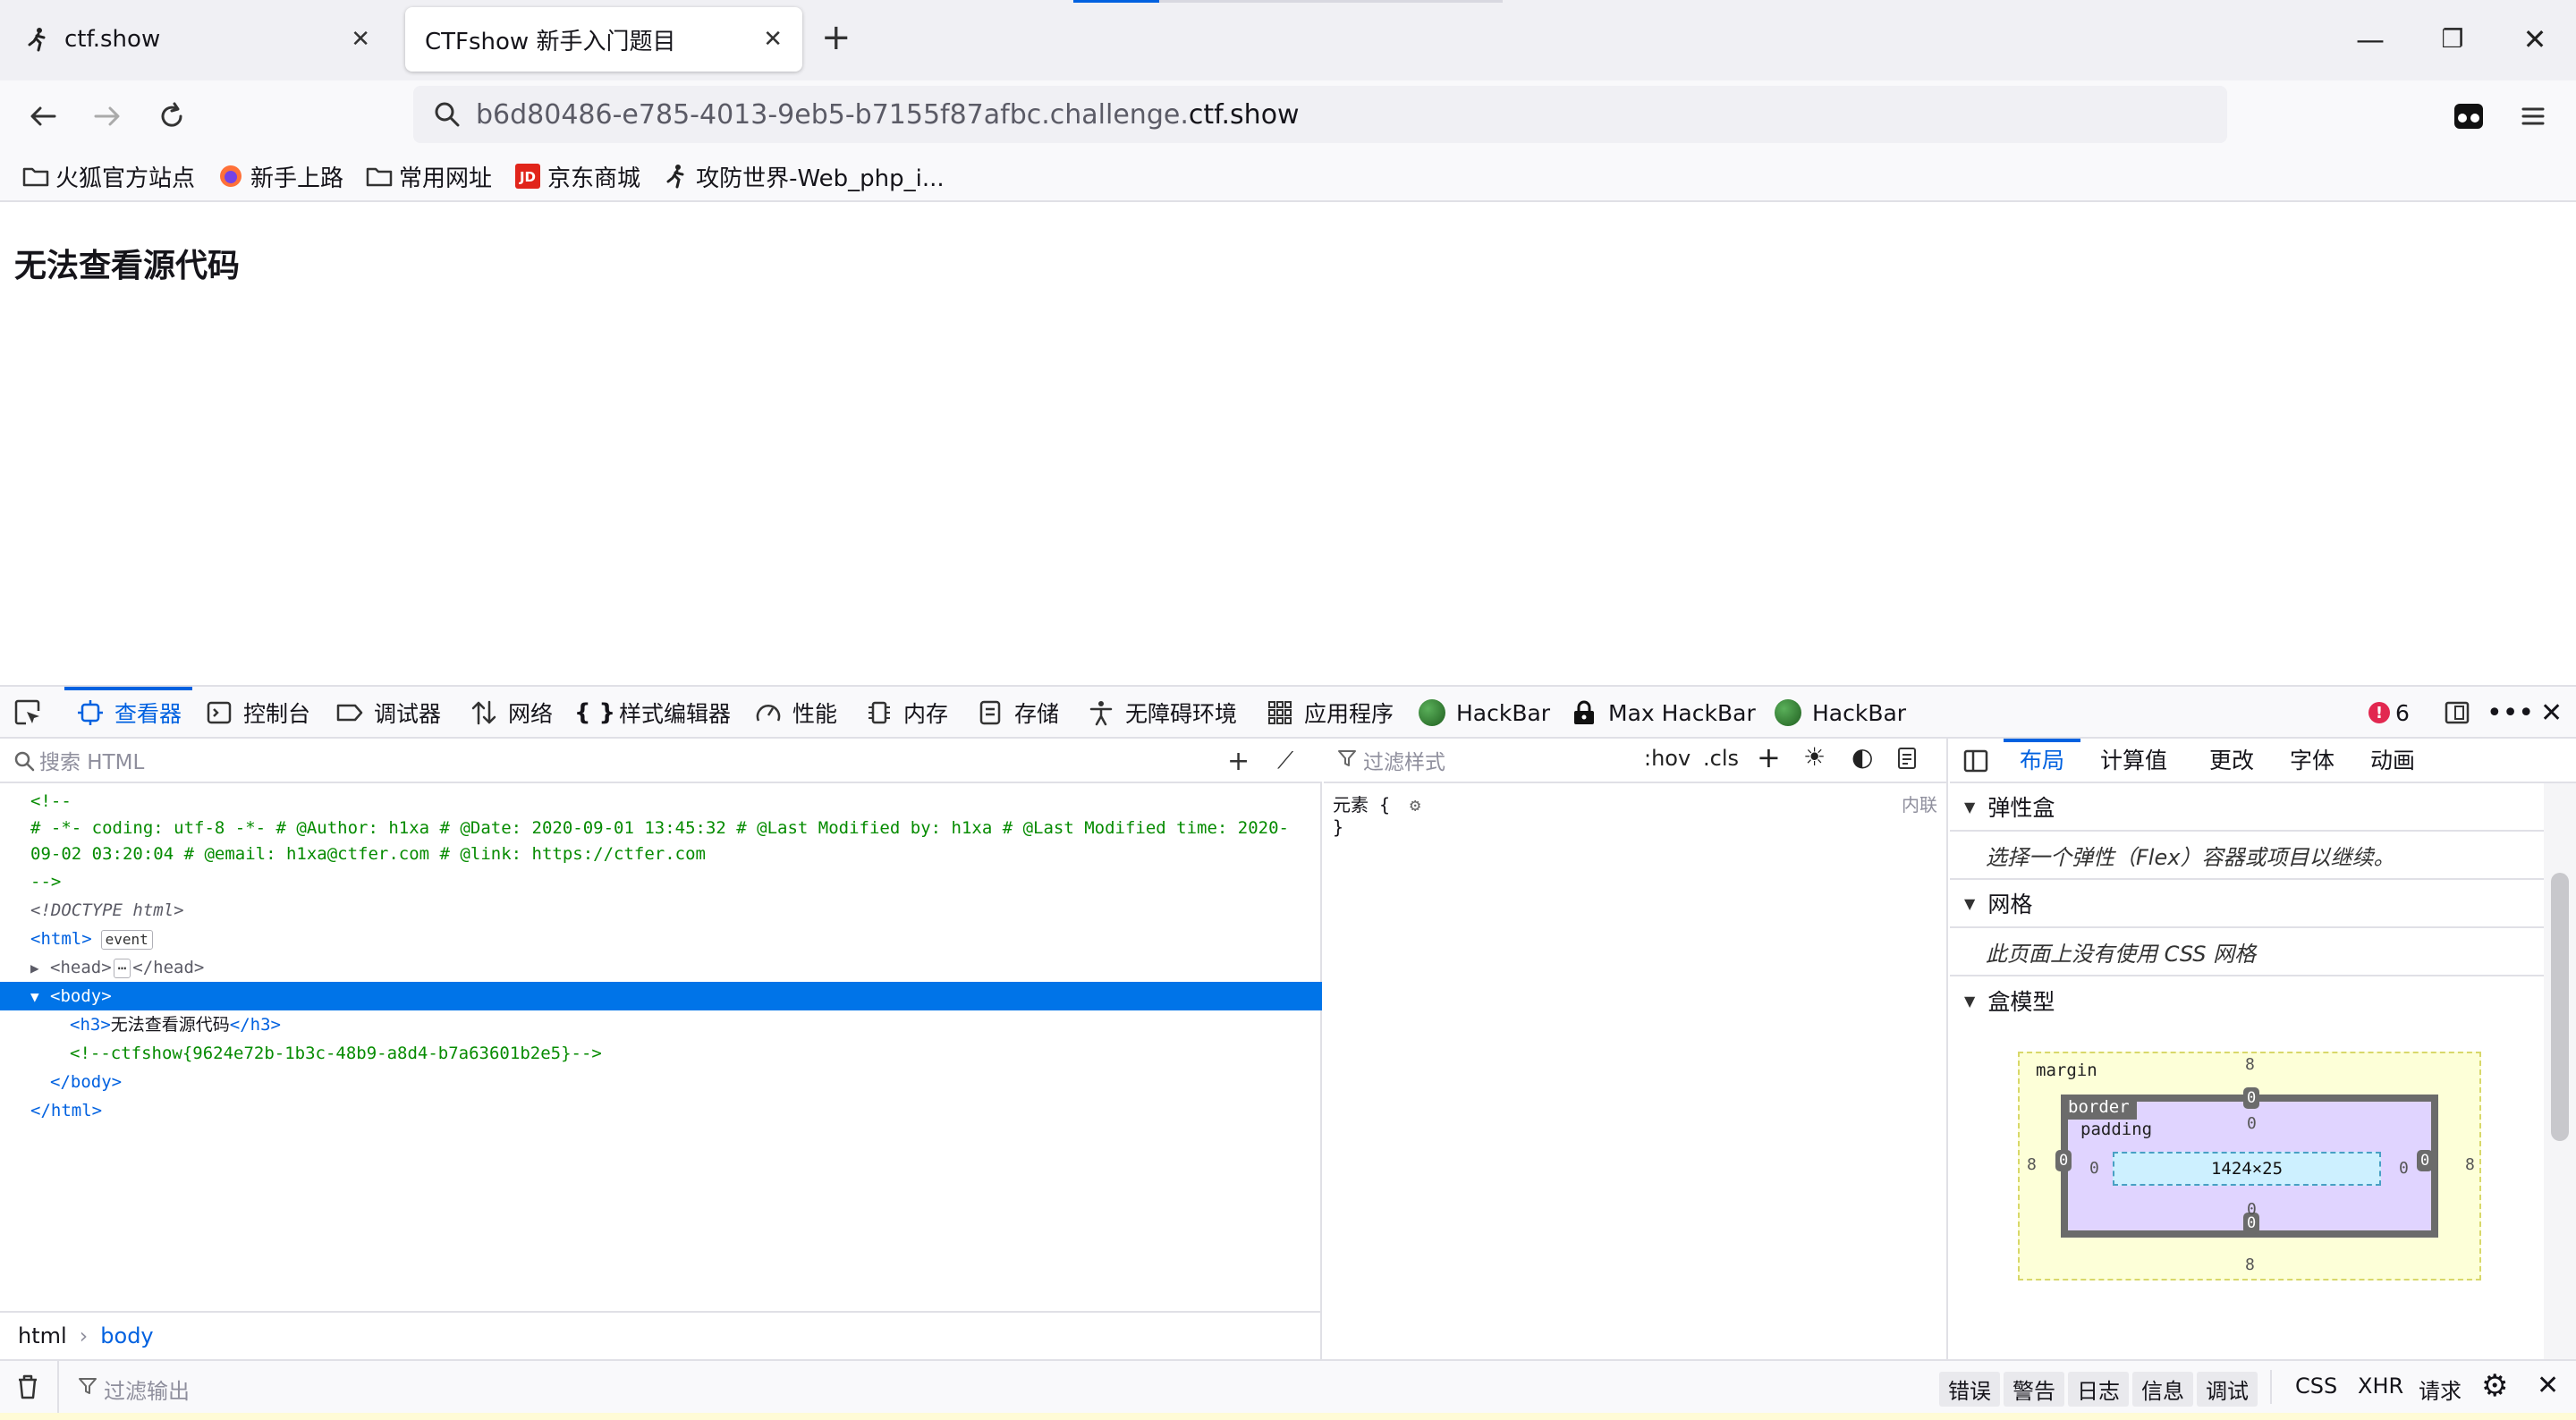 The height and width of the screenshot is (1420, 2576). I want to click on tab-network: 网络, so click(511, 713).